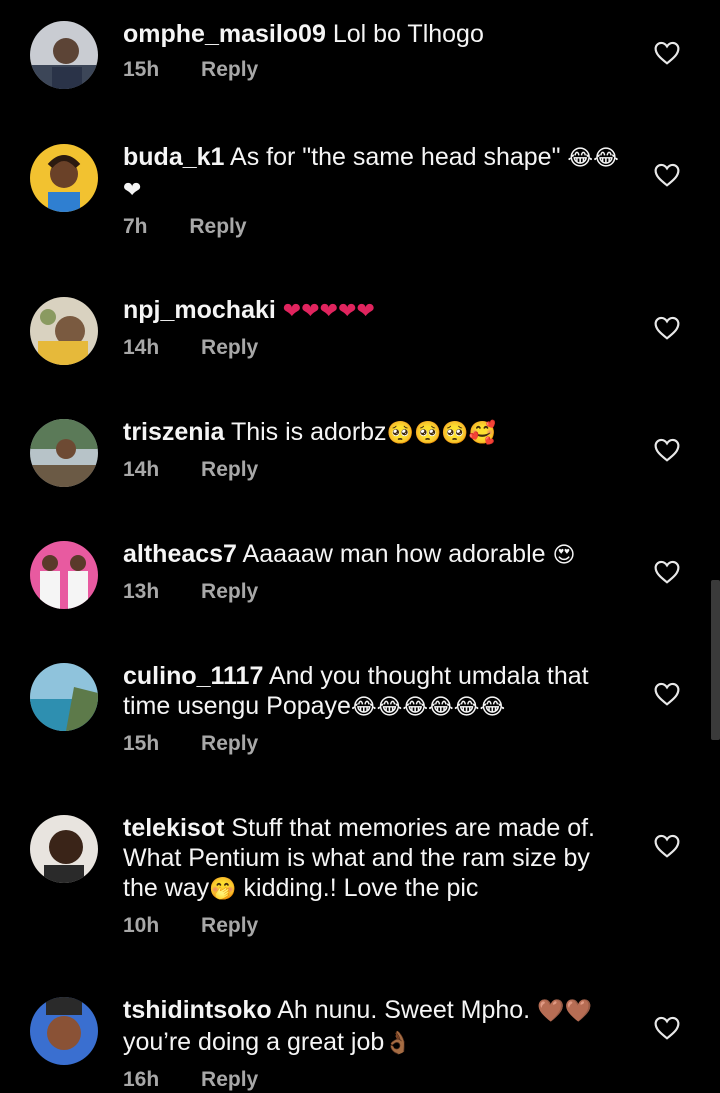 This screenshot has height=1093, width=720. I want to click on comment-emoji: 😂😂😂😂😂😂, so click(428, 707).